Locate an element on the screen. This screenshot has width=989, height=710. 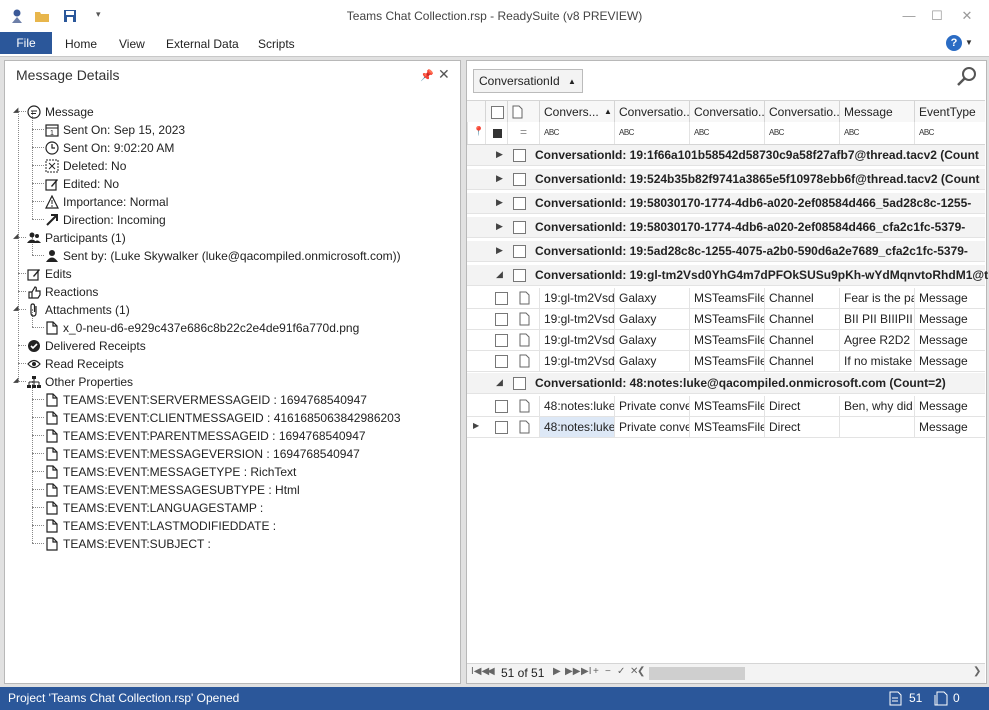
tree-node: TEAMS:EVENT:LASTMODIFIEDDATE : is located at coordinates (160, 525).